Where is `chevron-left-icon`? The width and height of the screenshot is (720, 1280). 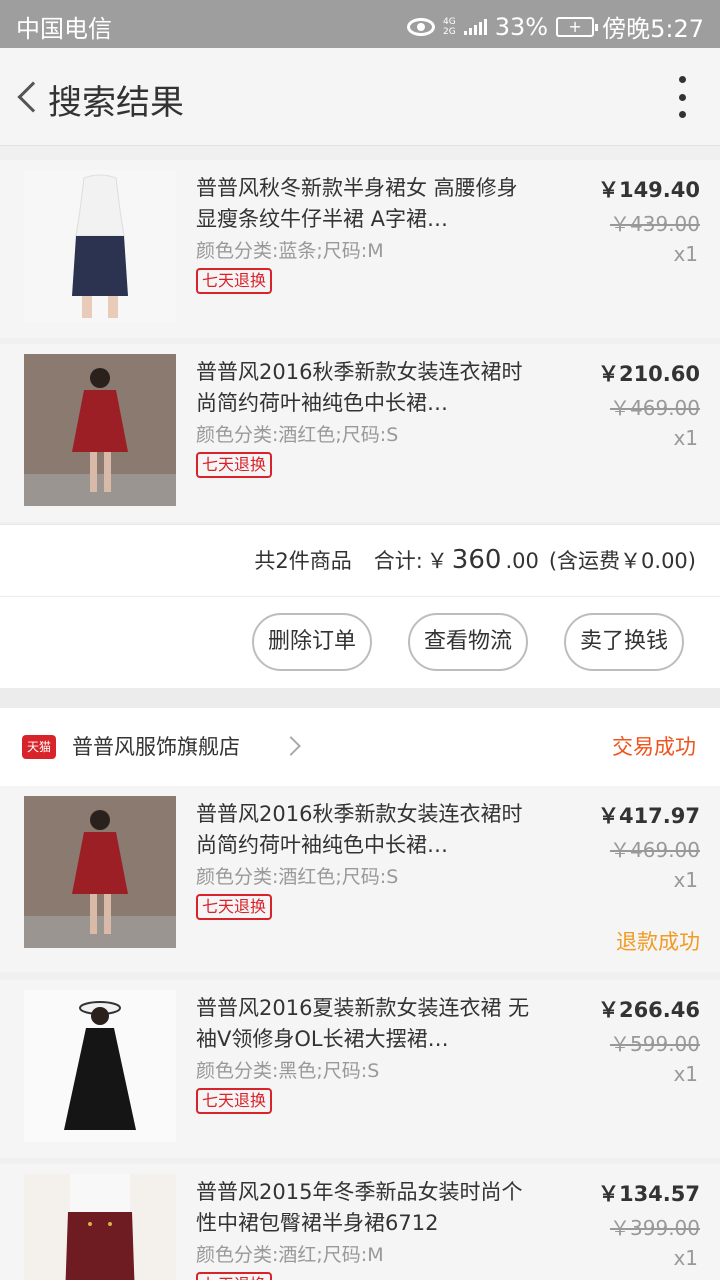
chevron-left-icon is located at coordinates (33, 97).